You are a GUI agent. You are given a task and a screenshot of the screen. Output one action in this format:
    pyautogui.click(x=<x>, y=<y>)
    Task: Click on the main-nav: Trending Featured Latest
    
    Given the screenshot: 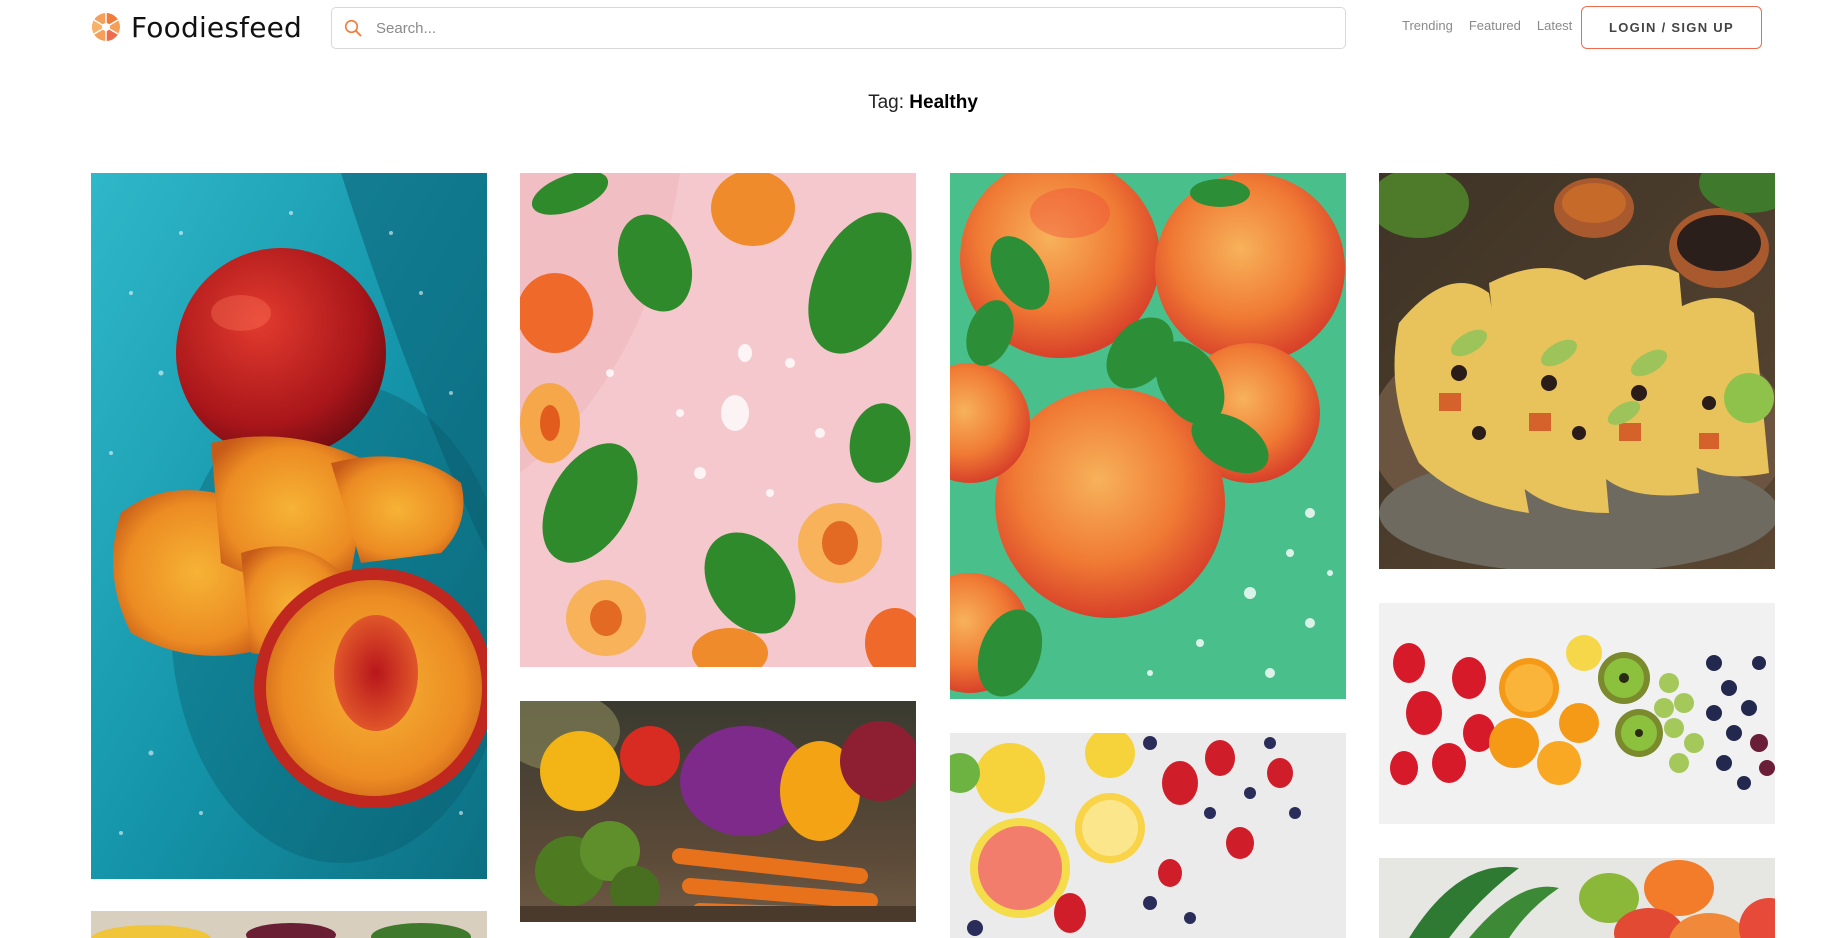 What is the action you would take?
    pyautogui.click(x=1487, y=25)
    